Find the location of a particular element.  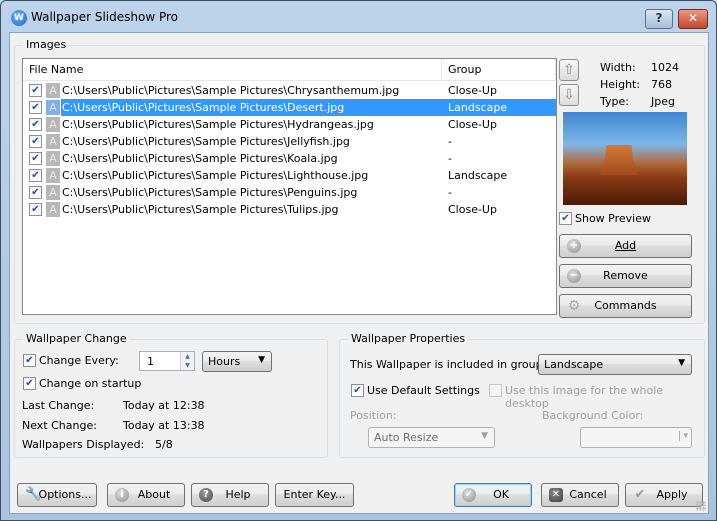

window-title: Wallpaper Slideshow Pro is located at coordinates (104, 17).